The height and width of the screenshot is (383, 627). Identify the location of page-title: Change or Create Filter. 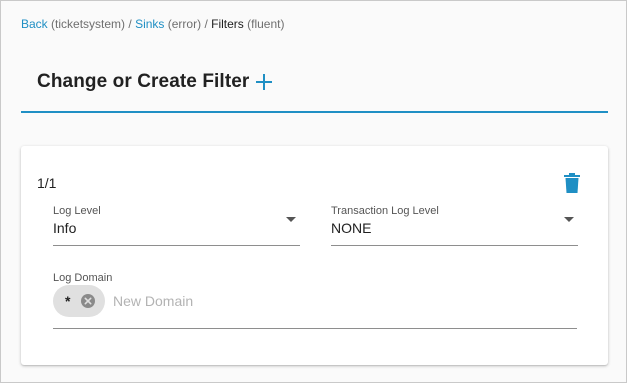
(143, 81).